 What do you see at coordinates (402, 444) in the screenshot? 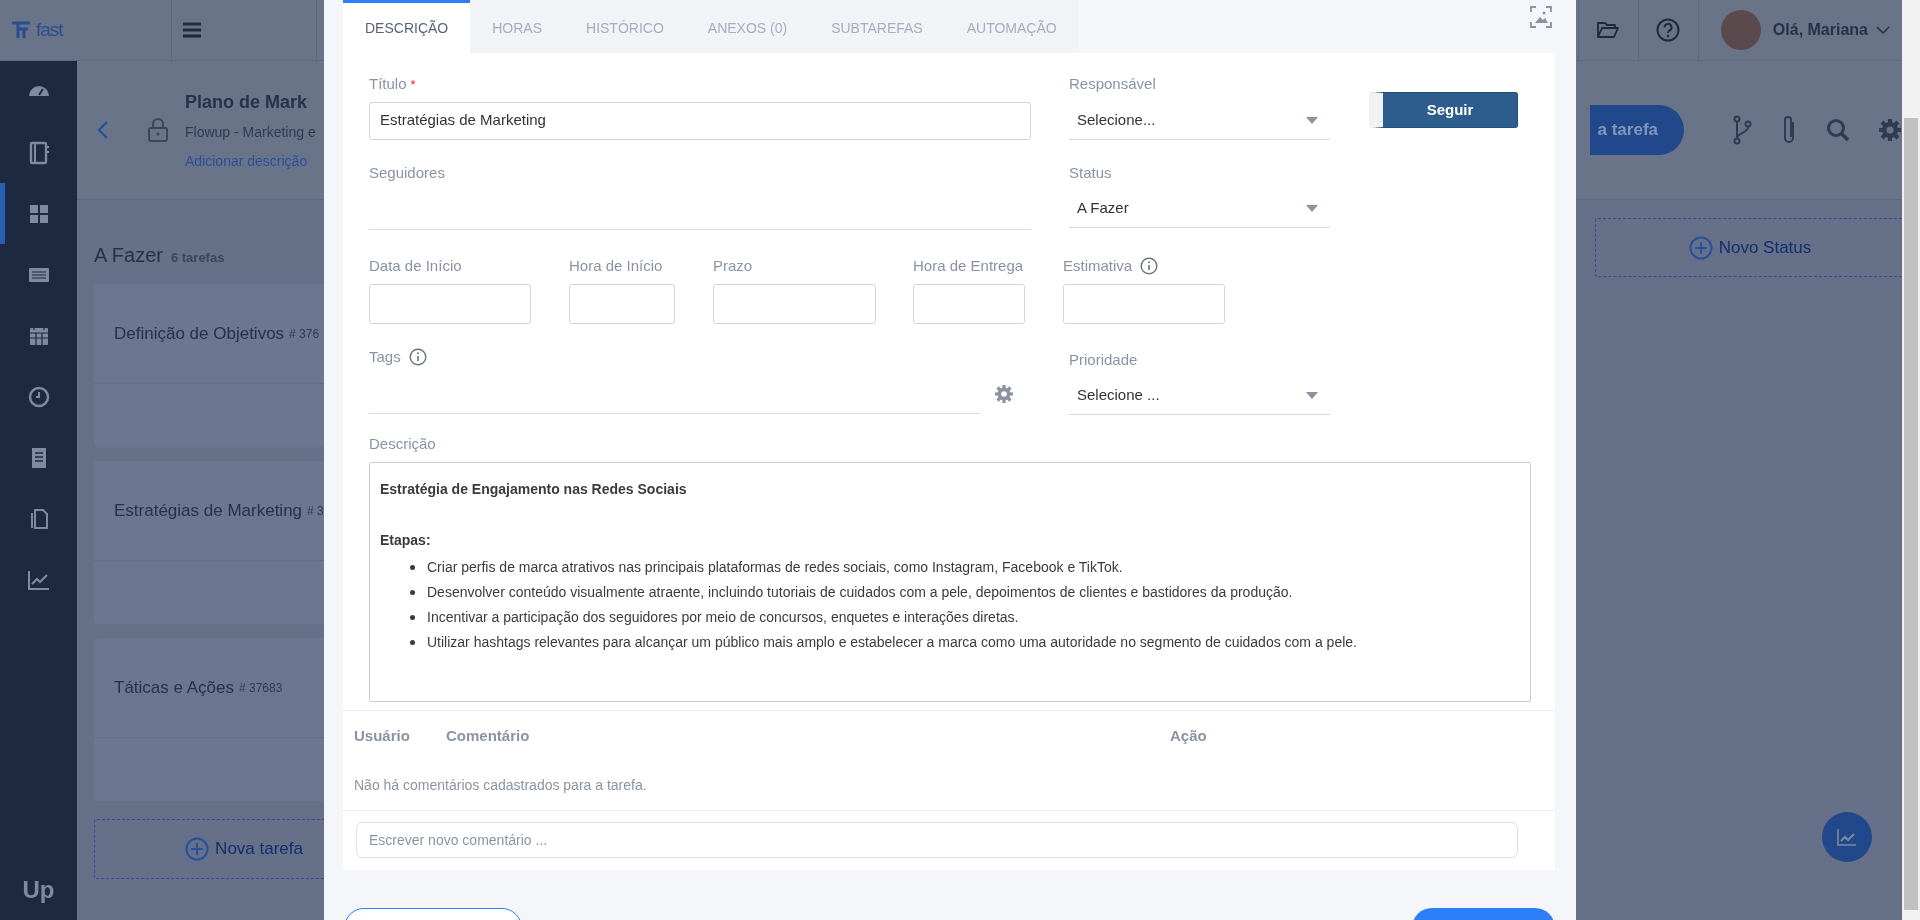
I see `field-label: Descrição` at bounding box center [402, 444].